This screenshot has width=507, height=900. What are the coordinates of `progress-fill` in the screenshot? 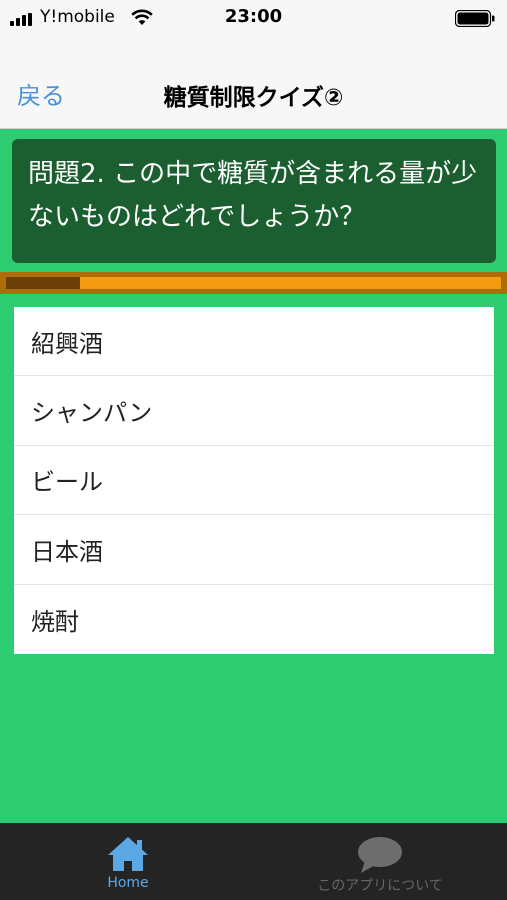 It's located at (43, 283).